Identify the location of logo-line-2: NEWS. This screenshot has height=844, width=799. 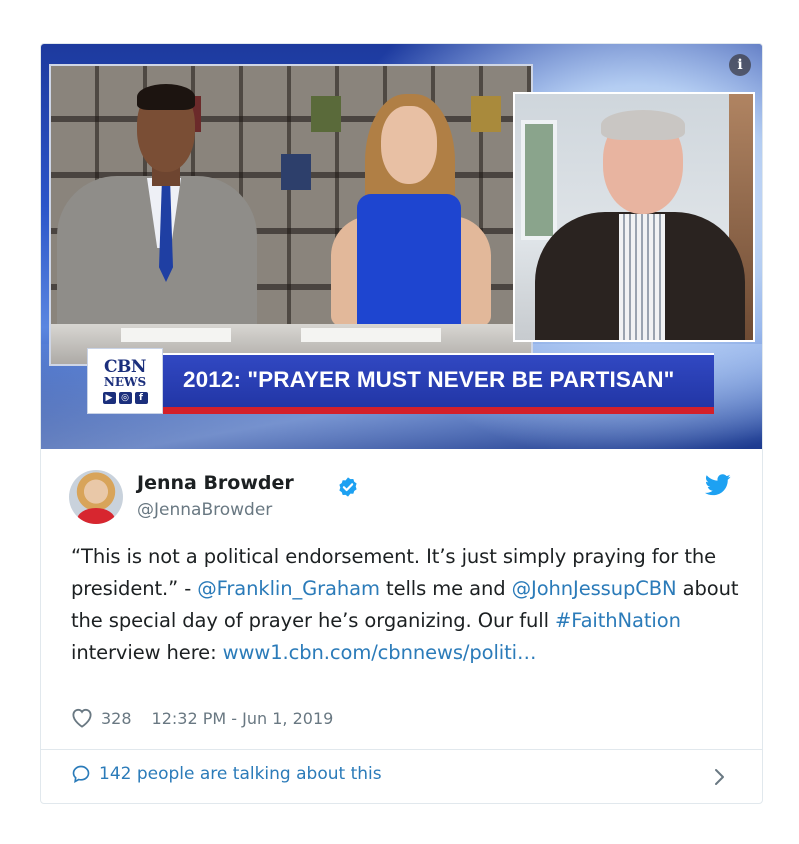
(125, 381).